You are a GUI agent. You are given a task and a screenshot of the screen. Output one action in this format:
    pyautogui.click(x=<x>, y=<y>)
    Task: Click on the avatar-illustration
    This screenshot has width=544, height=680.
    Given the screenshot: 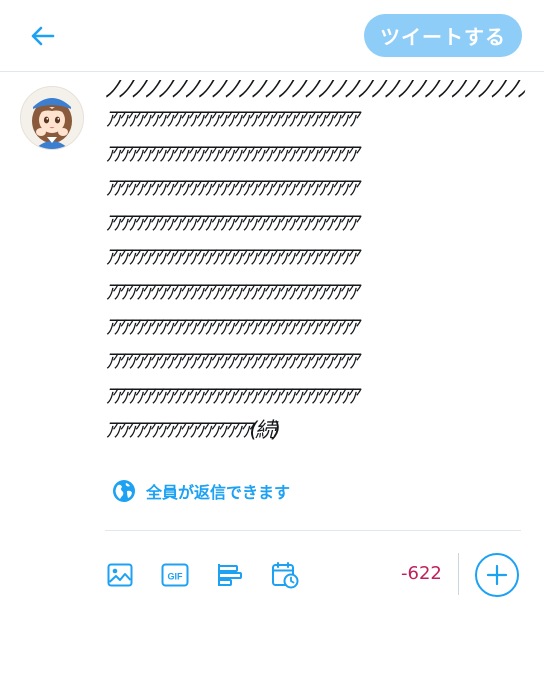 What is the action you would take?
    pyautogui.click(x=52, y=118)
    